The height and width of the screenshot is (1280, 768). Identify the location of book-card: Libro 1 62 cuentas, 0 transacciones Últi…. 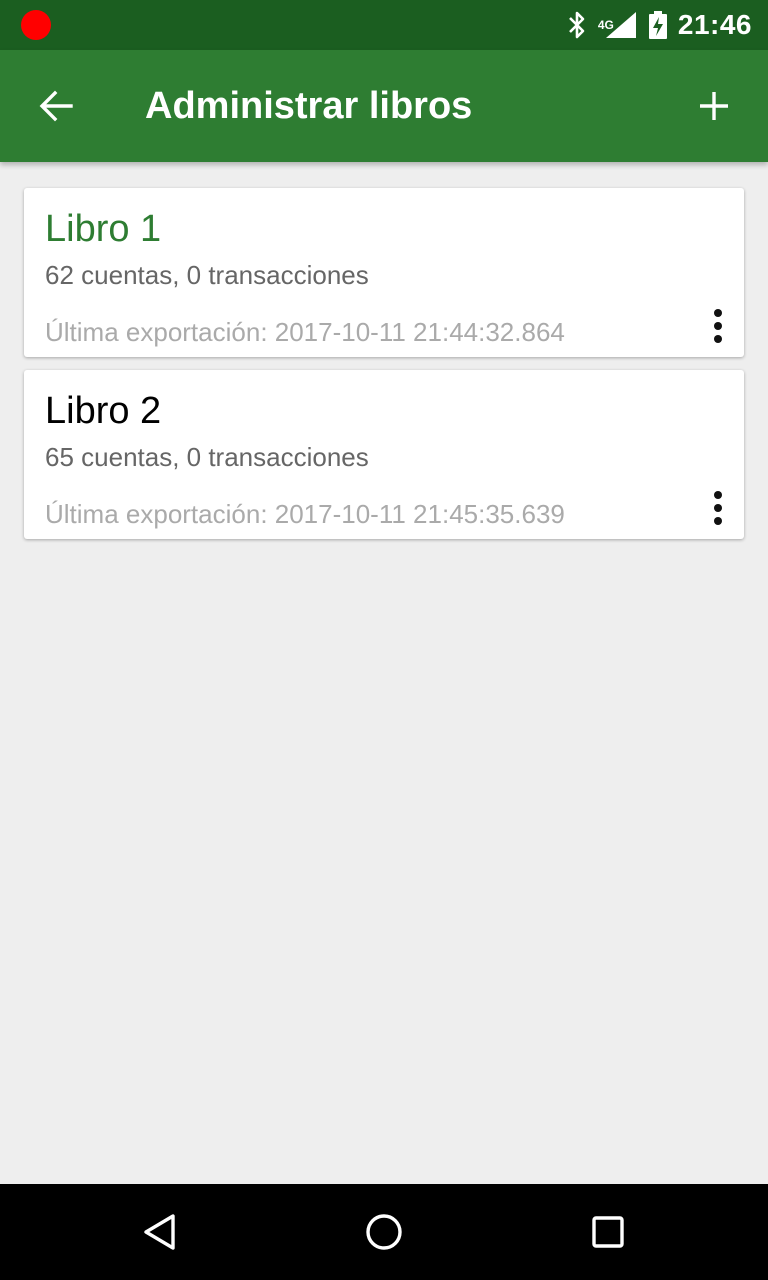
(384, 272).